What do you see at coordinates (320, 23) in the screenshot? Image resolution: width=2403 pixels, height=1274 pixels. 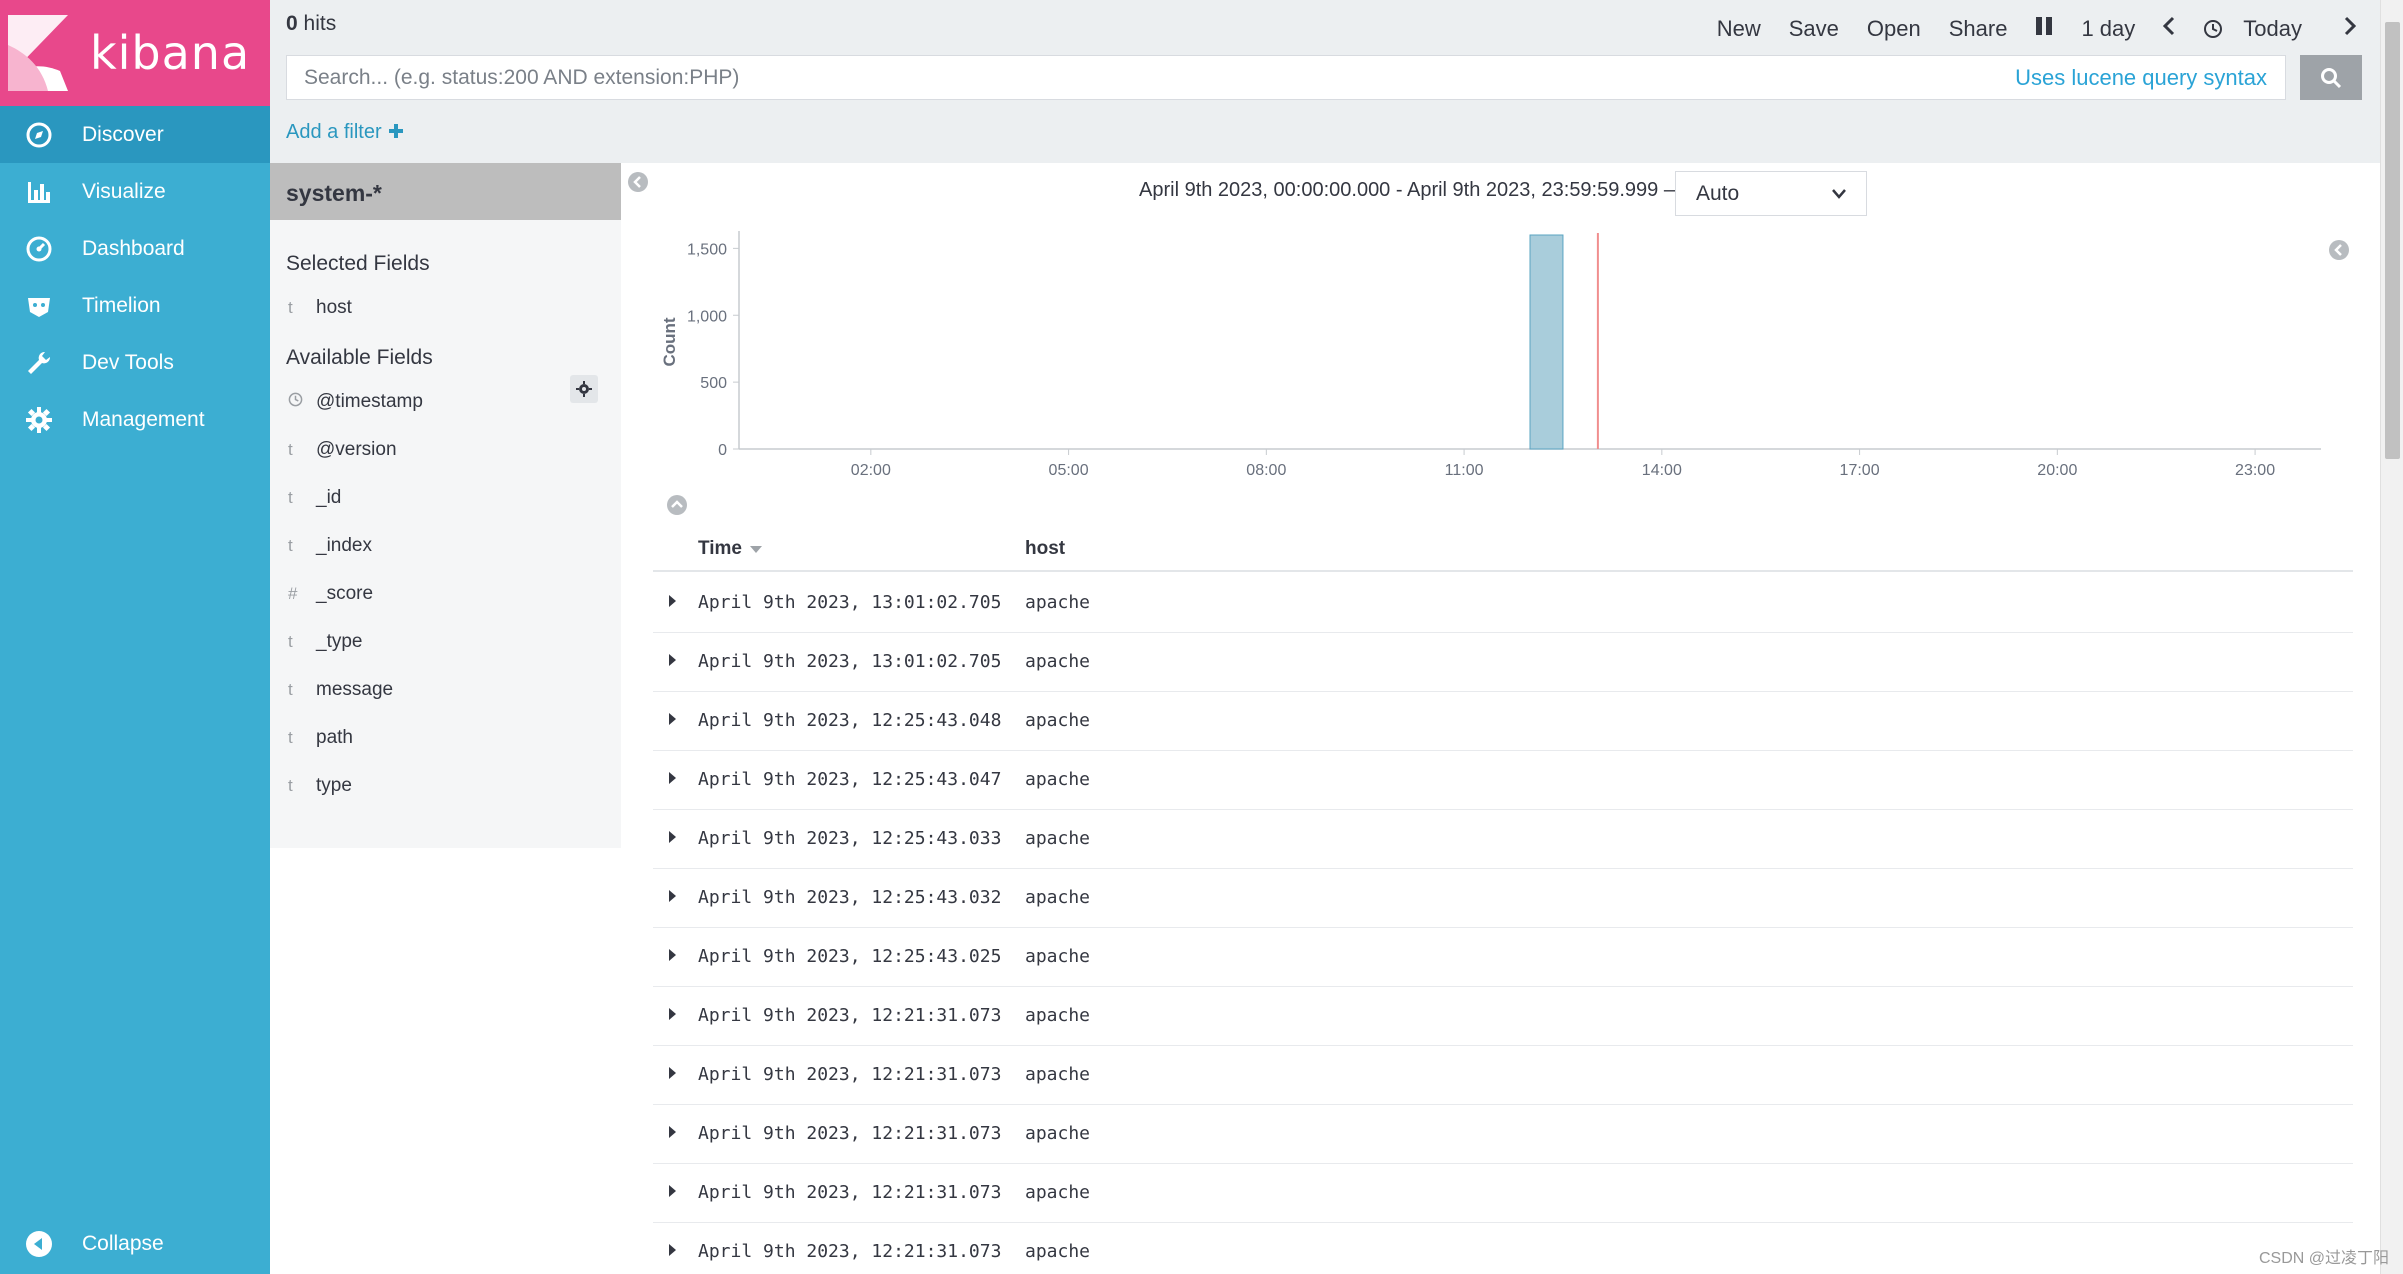 I see `hits-label: hits` at bounding box center [320, 23].